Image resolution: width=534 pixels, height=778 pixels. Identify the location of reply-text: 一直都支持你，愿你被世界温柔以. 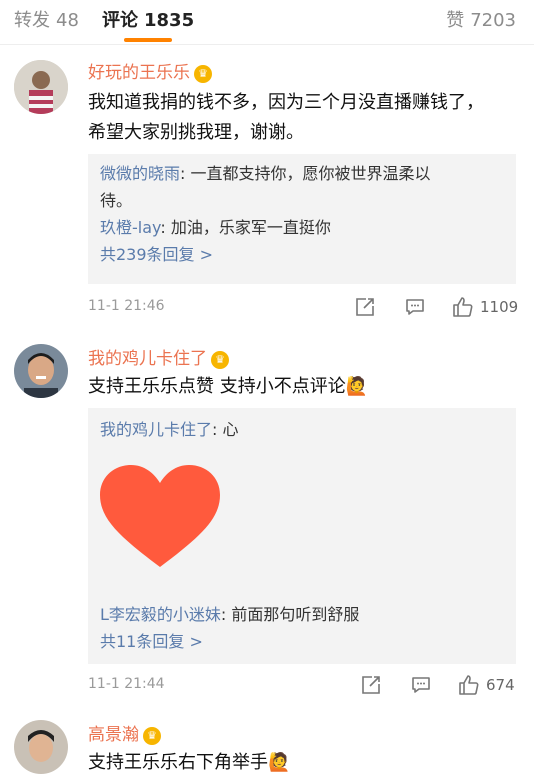
(310, 173).